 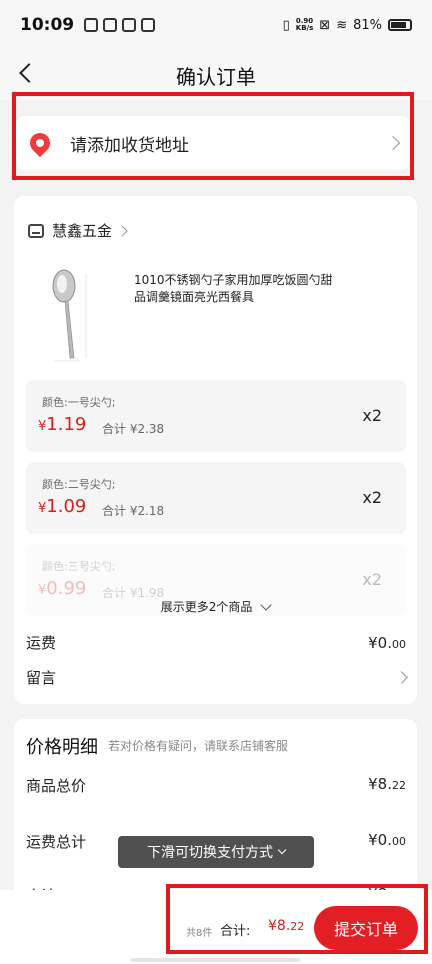 What do you see at coordinates (216, 498) in the screenshot?
I see `sku-item: 颜色:二号尖勺; ¥1.09 合计 ¥2.18 x2` at bounding box center [216, 498].